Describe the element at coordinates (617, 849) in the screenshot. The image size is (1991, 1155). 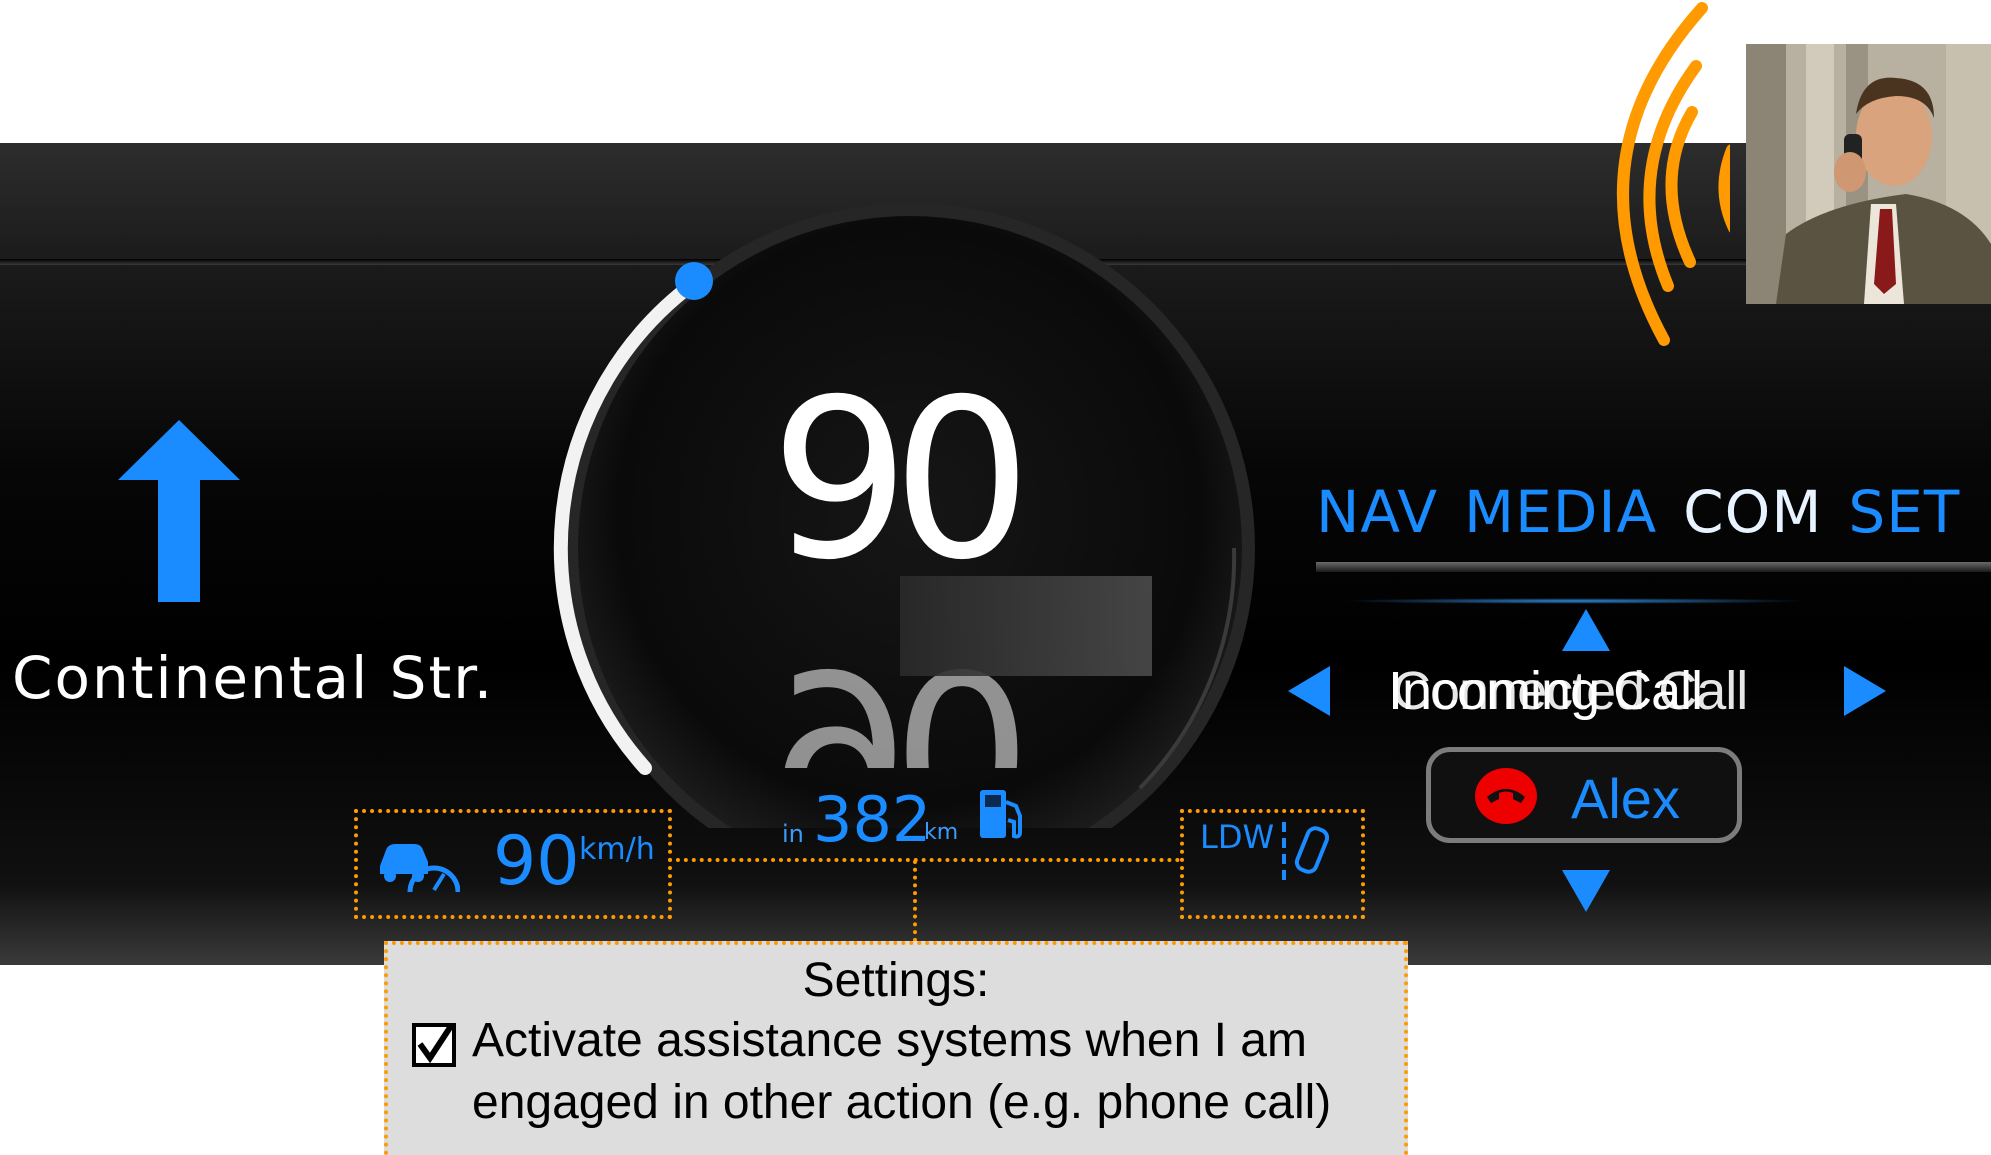
I see `acc-speed-unit: km/h` at that location.